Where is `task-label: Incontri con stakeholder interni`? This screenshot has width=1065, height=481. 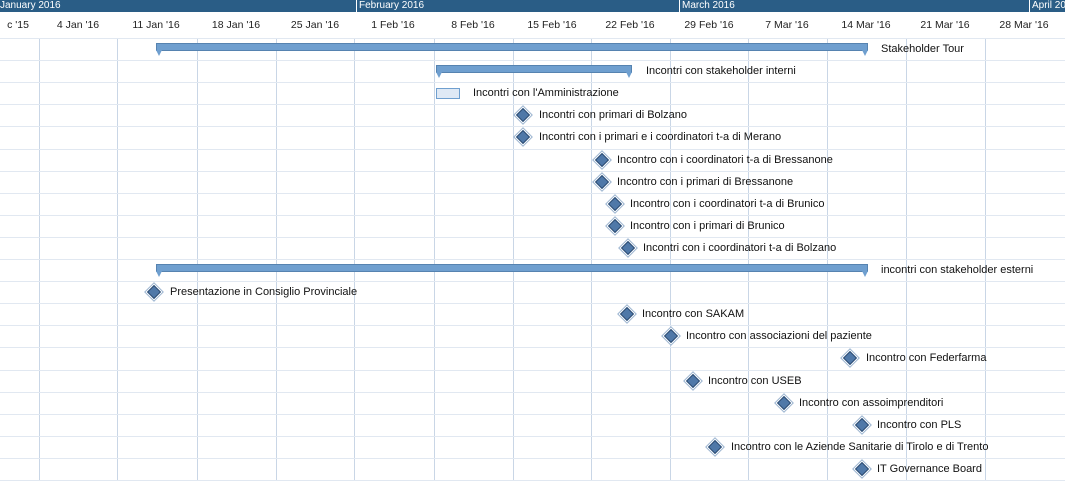
task-label: Incontri con stakeholder interni is located at coordinates (721, 71).